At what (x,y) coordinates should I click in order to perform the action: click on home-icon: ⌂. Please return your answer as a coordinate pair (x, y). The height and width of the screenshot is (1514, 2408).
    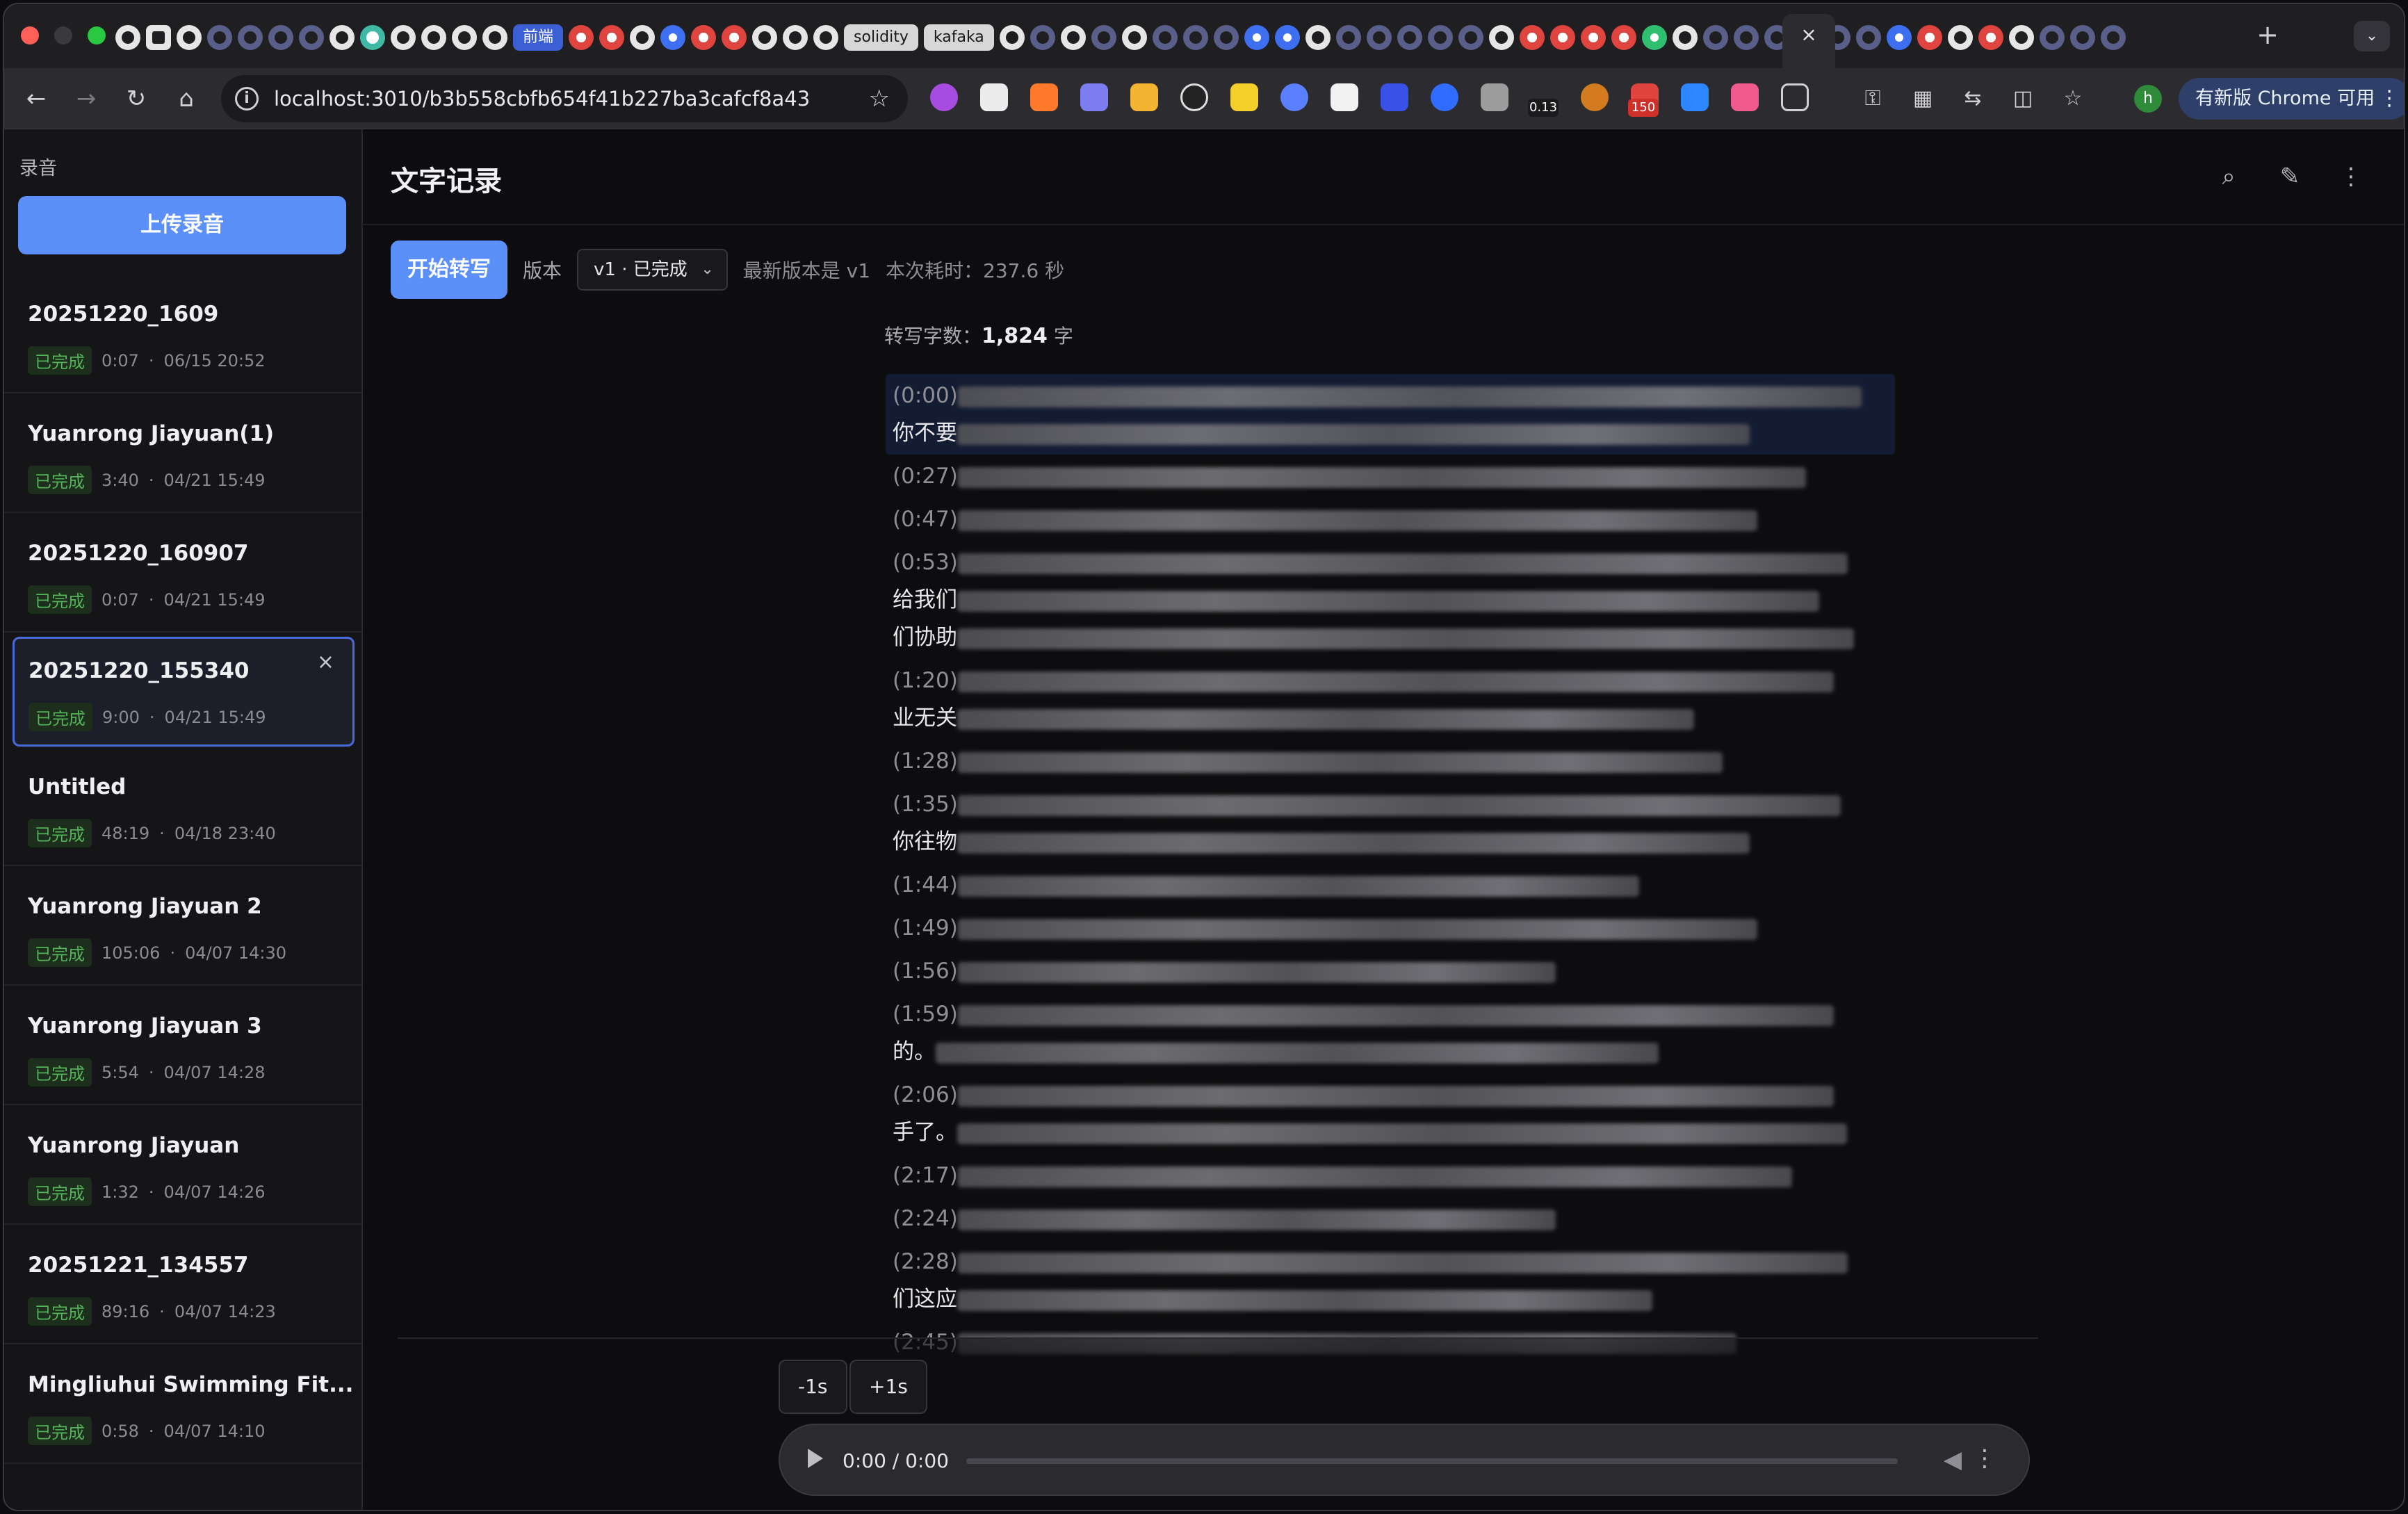
    Looking at the image, I should click on (186, 98).